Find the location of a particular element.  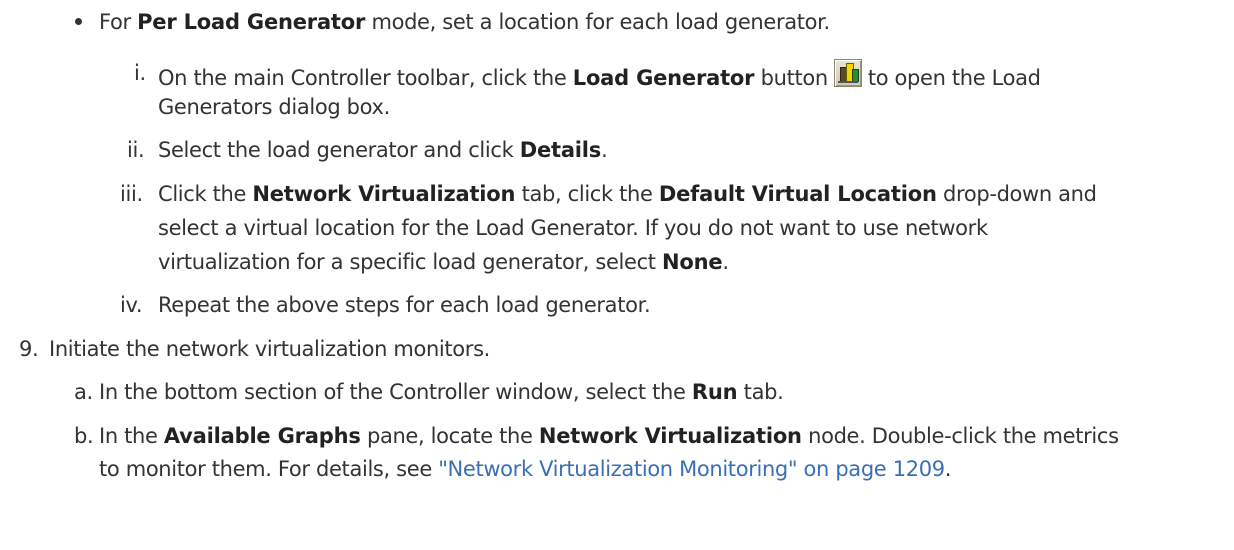

step-marker: iii. is located at coordinates (131, 194).